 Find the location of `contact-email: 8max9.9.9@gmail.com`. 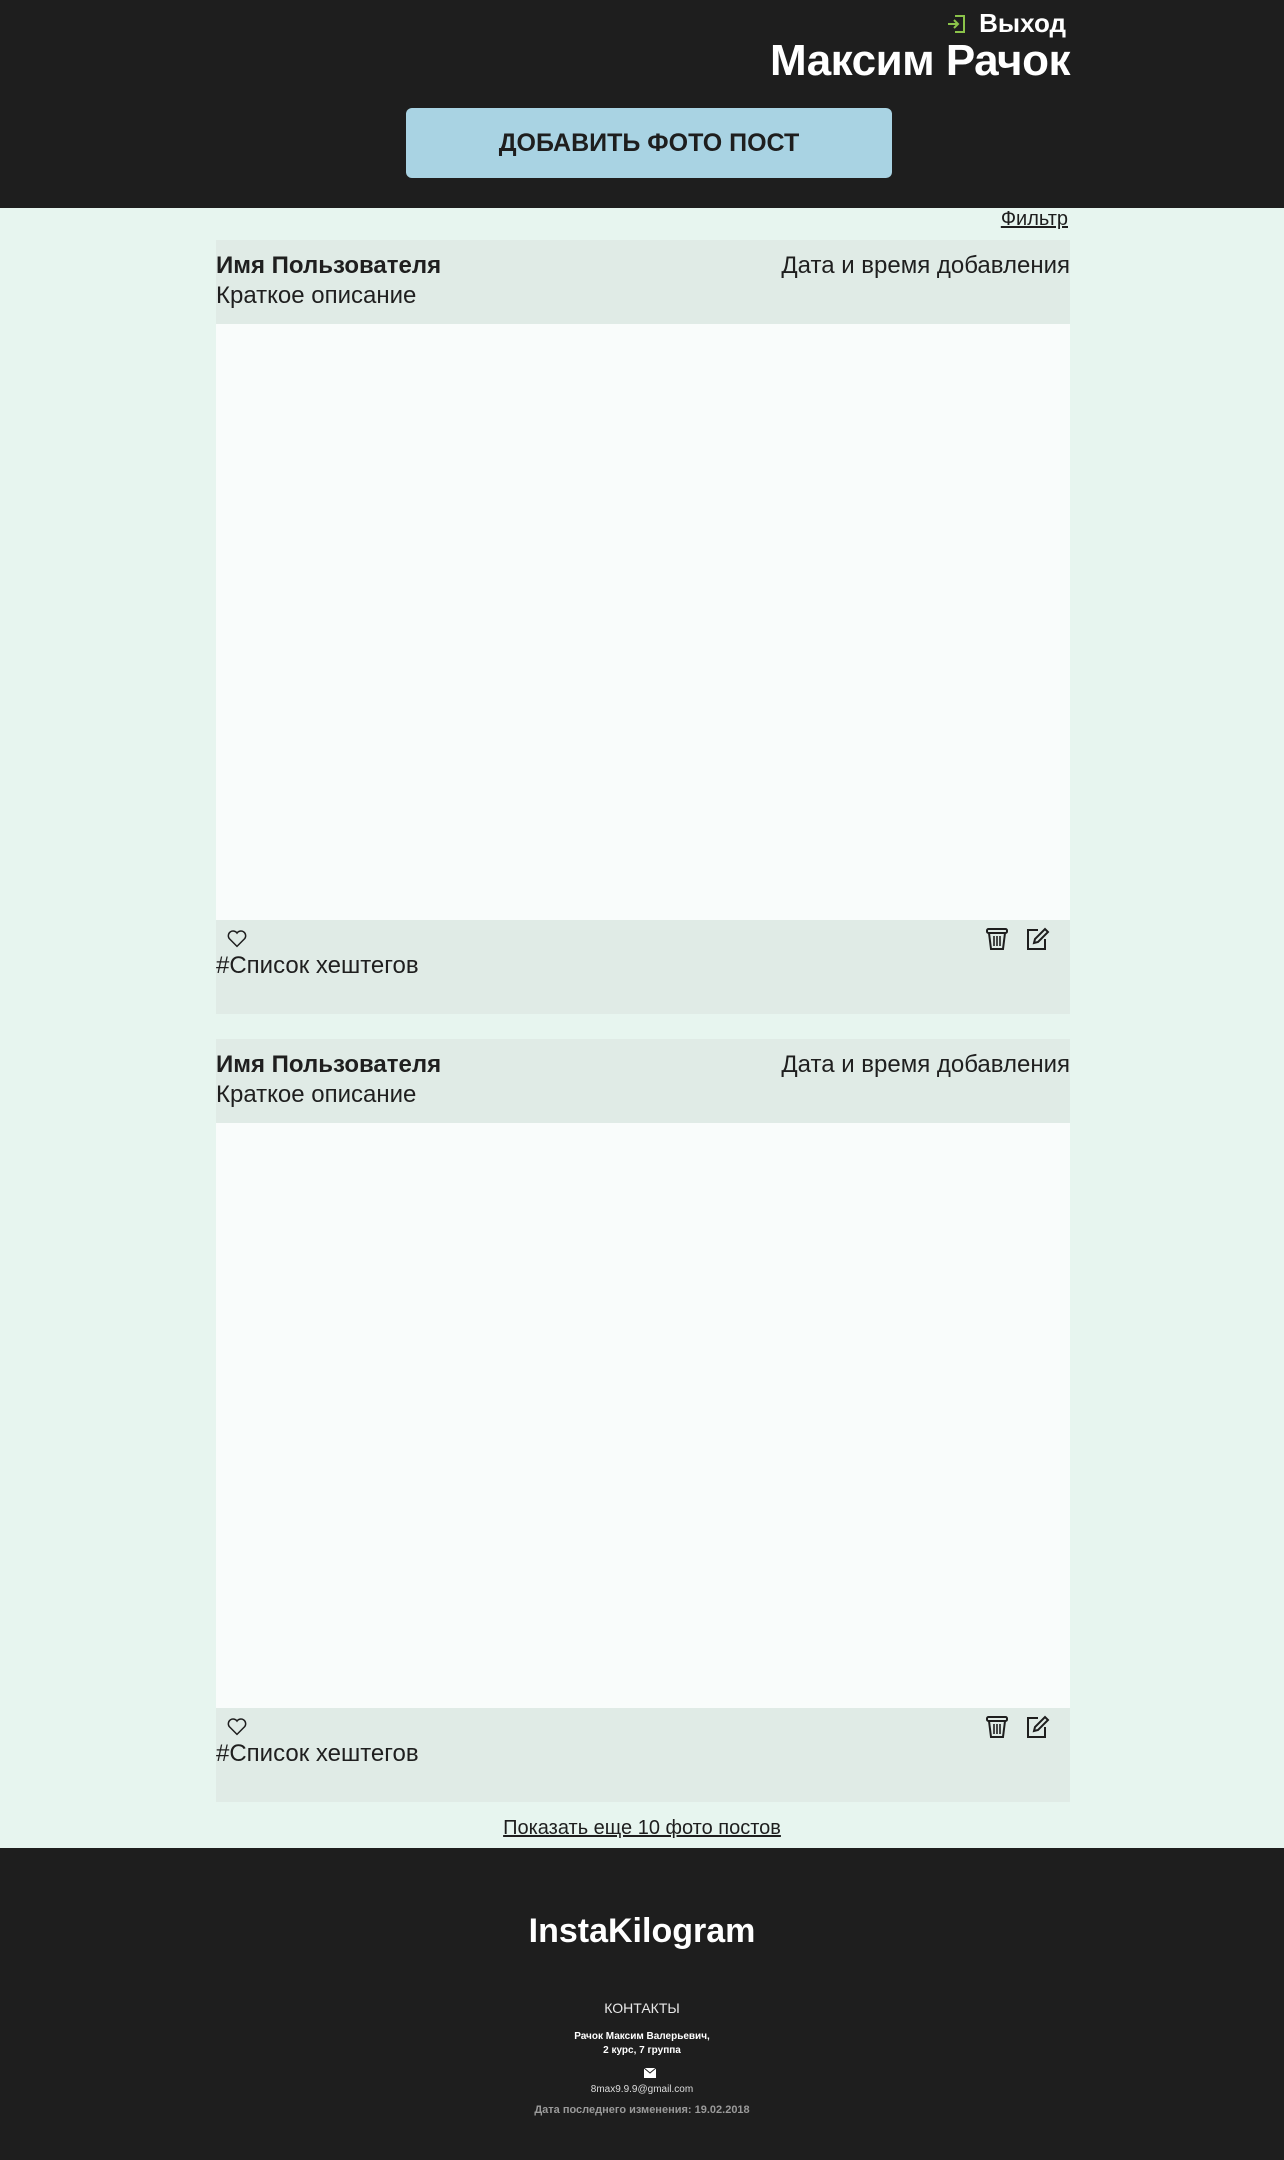

contact-email: 8max9.9.9@gmail.com is located at coordinates (642, 2089).